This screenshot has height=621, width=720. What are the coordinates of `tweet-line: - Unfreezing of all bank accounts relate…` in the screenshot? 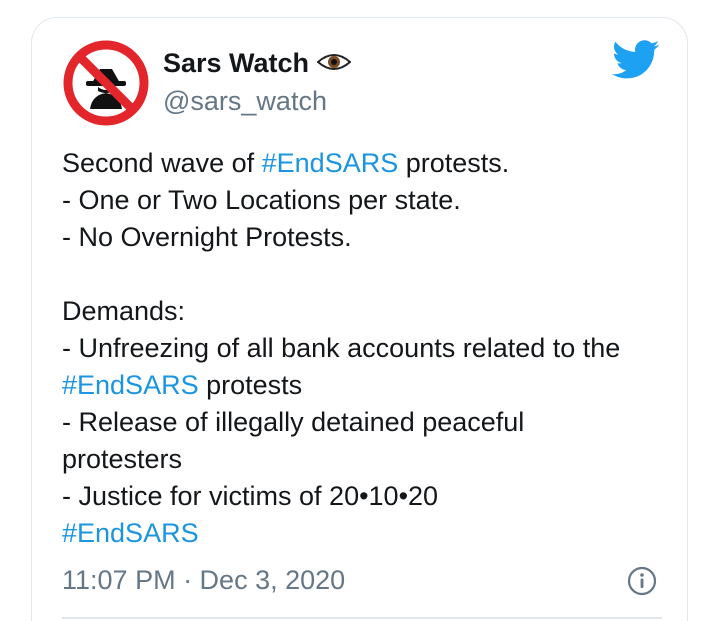 It's located at (341, 348).